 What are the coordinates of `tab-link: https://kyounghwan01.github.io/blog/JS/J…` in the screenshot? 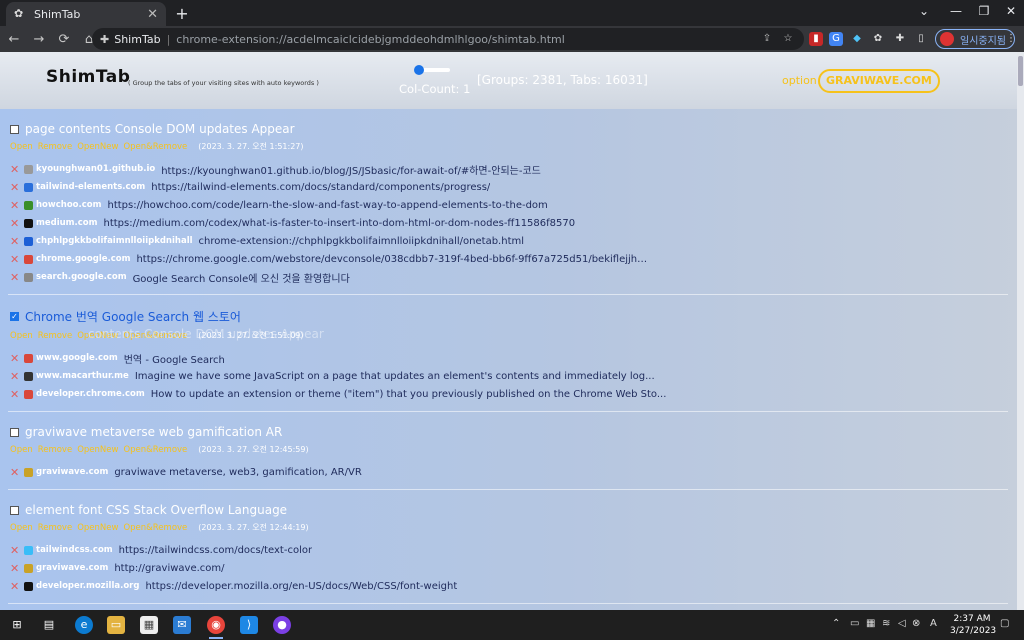 It's located at (351, 169).